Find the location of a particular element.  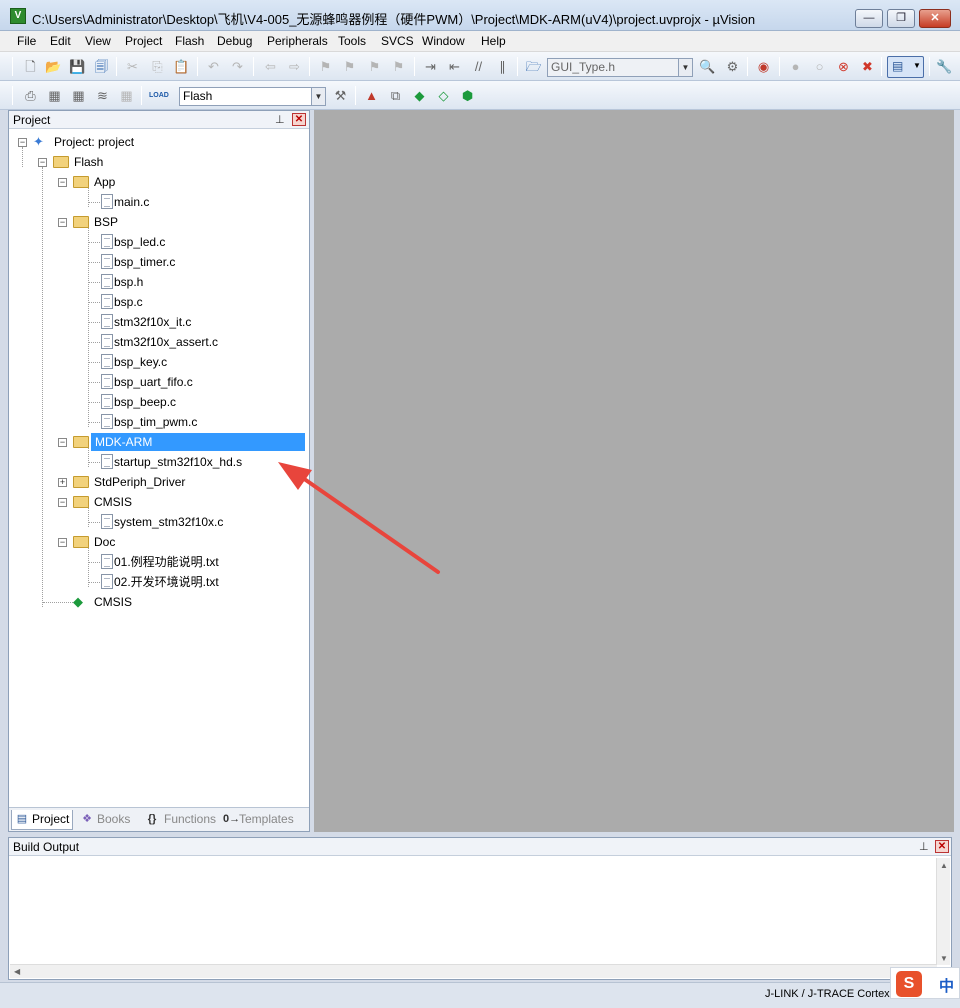

tab-books: ❖ Books is located at coordinates (108, 820).